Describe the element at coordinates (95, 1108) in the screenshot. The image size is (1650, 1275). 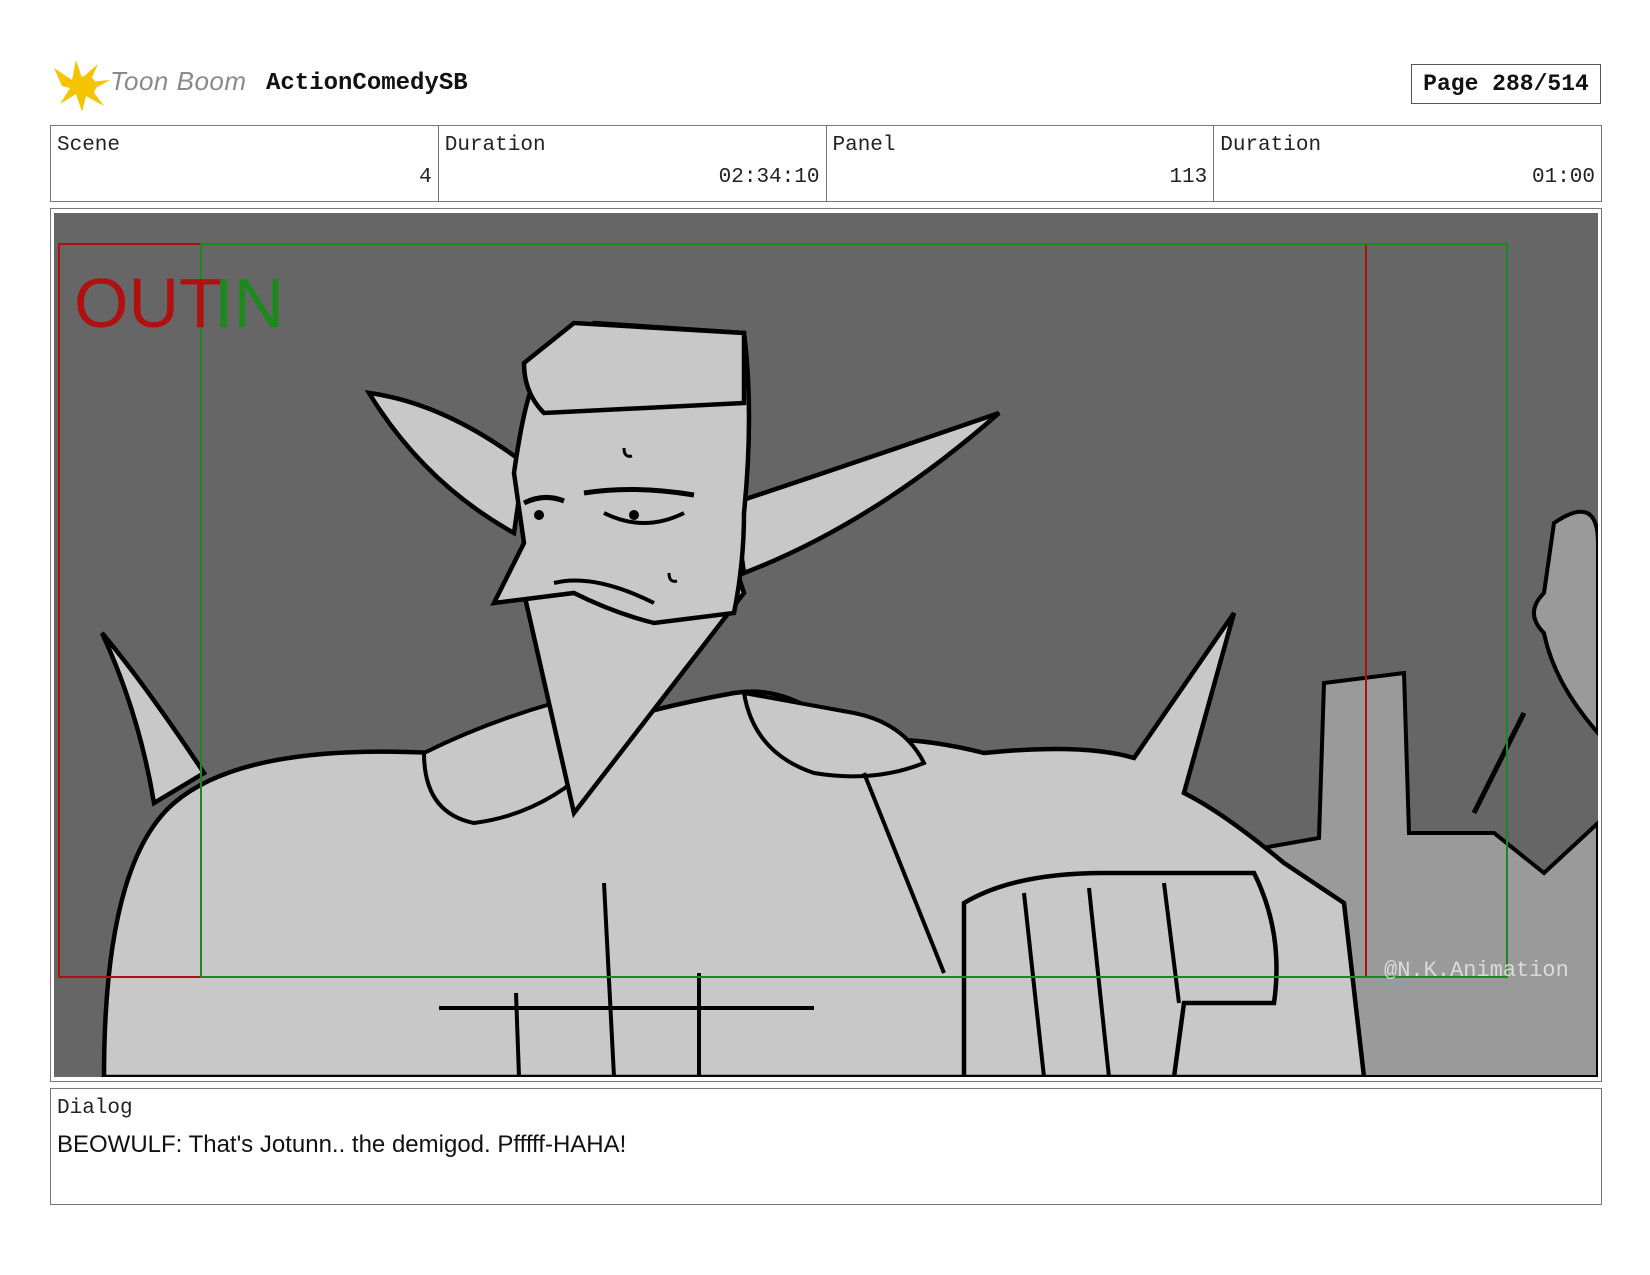
I see `dialog-label: Dialog` at that location.